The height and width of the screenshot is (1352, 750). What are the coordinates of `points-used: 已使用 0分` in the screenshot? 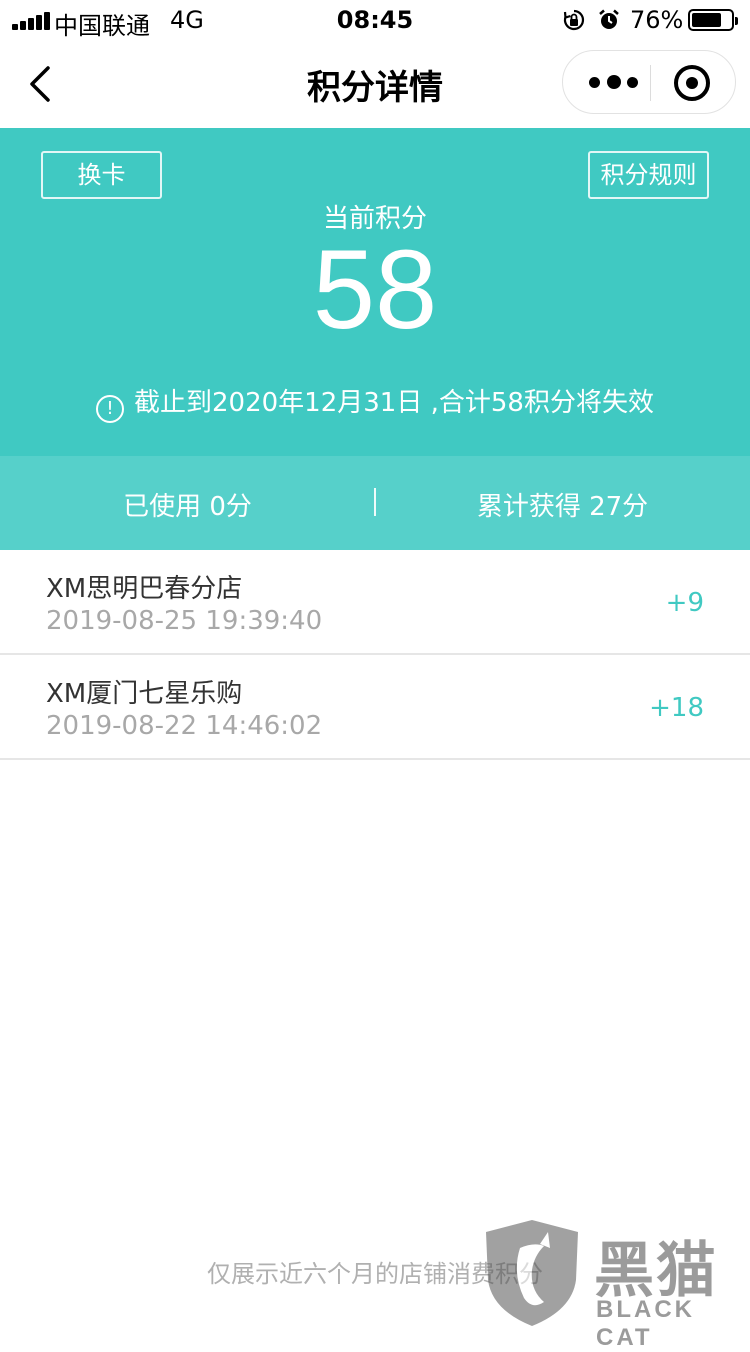 It's located at (187, 507).